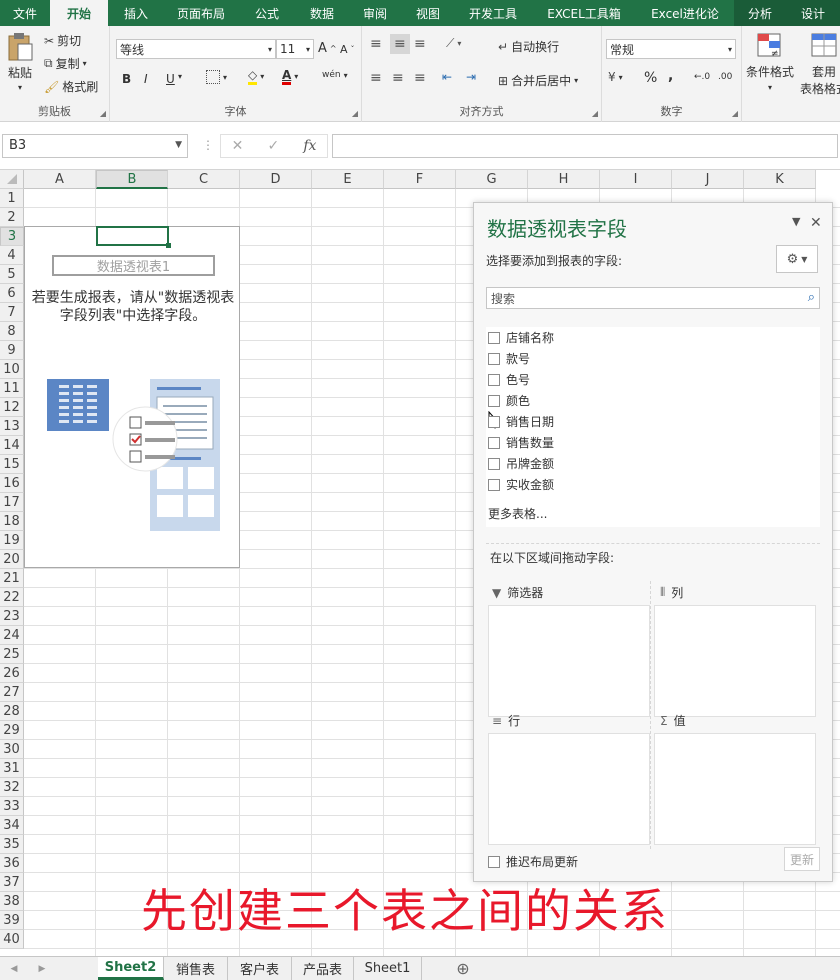 This screenshot has height=980, width=840. Describe the element at coordinates (528, 46) in the screenshot. I see `wrap-text-button: ↵自动换行` at that location.